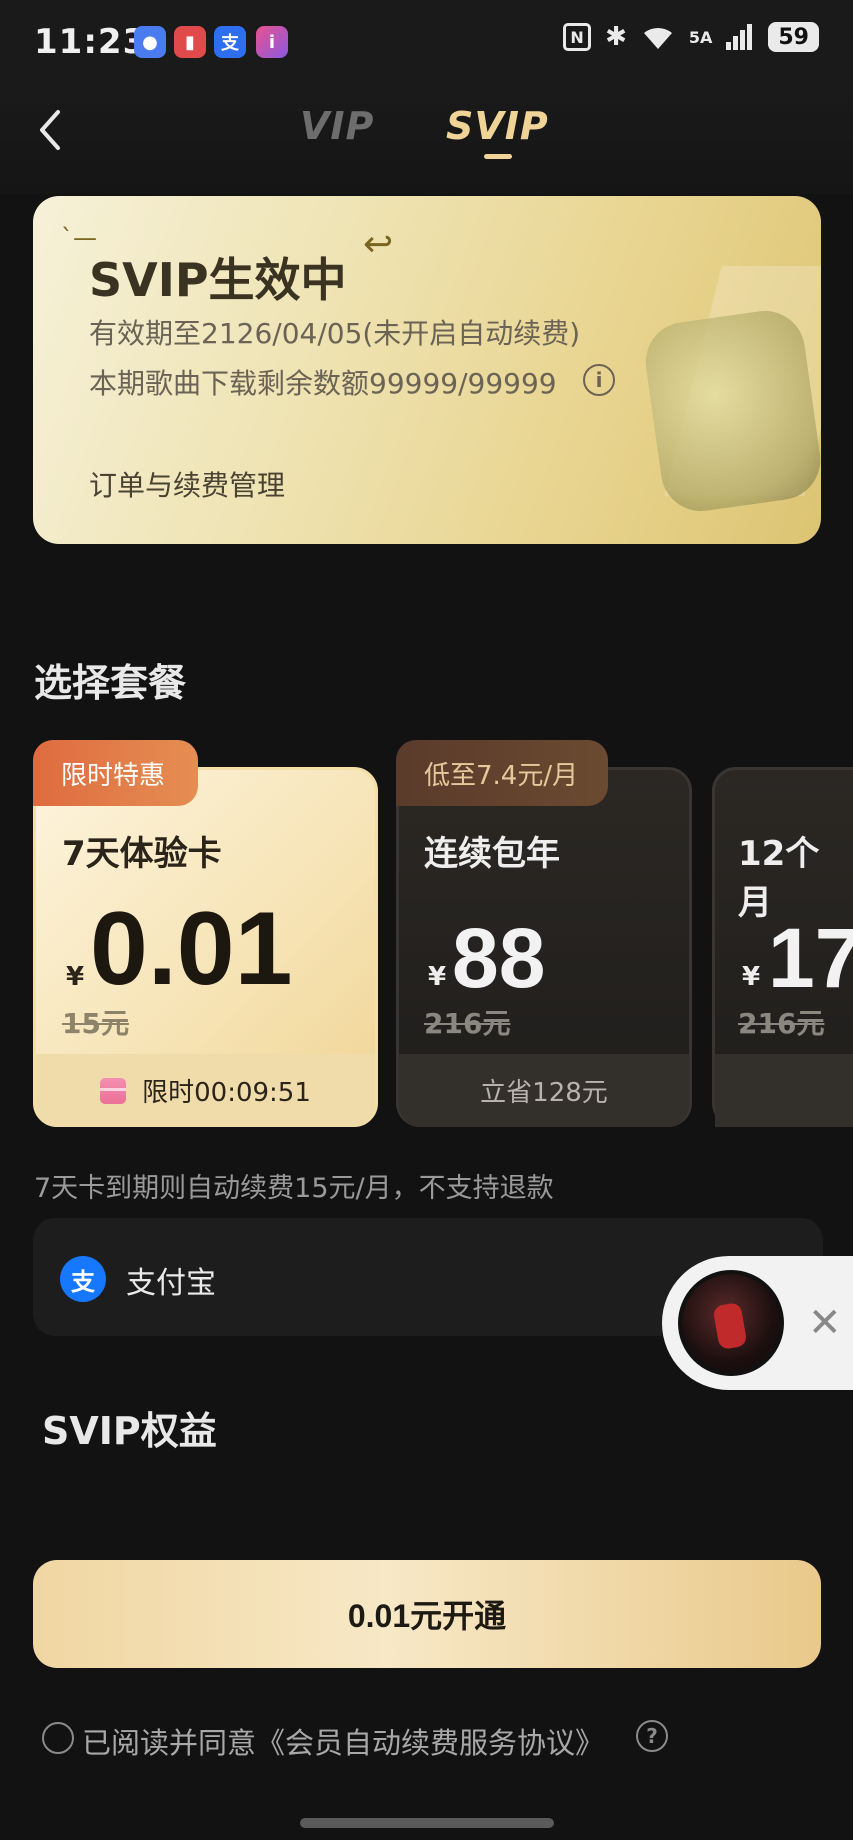  Describe the element at coordinates (426, 139) in the screenshot. I see `top-header` at that location.